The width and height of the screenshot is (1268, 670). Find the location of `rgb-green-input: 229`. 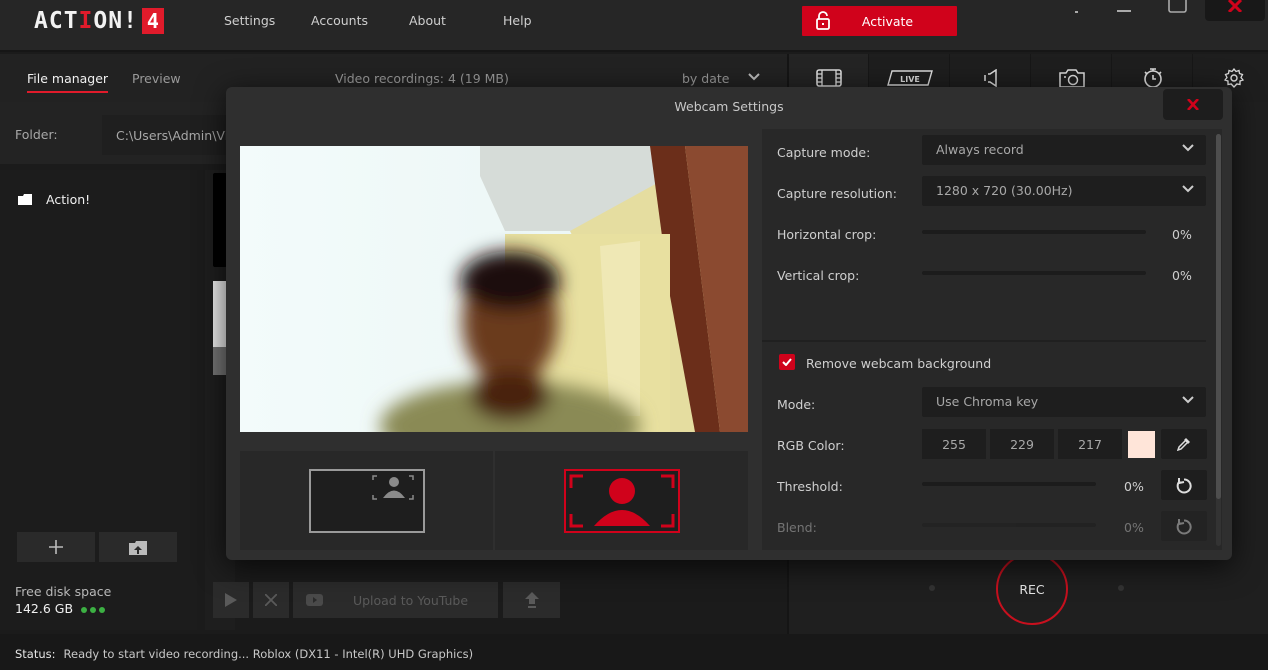

rgb-green-input: 229 is located at coordinates (1022, 444).